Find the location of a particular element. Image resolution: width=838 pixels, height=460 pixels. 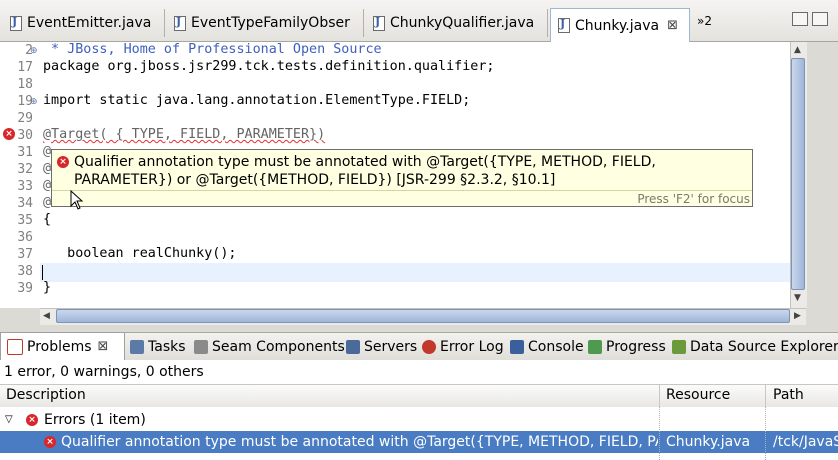

seam-components-icon is located at coordinates (201, 346).